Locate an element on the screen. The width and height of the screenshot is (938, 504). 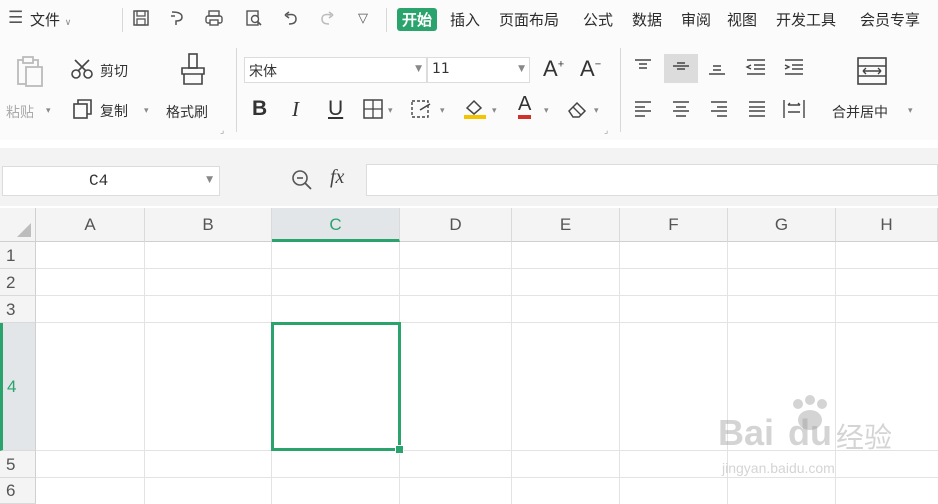
align-top-icon is located at coordinates (643, 69).